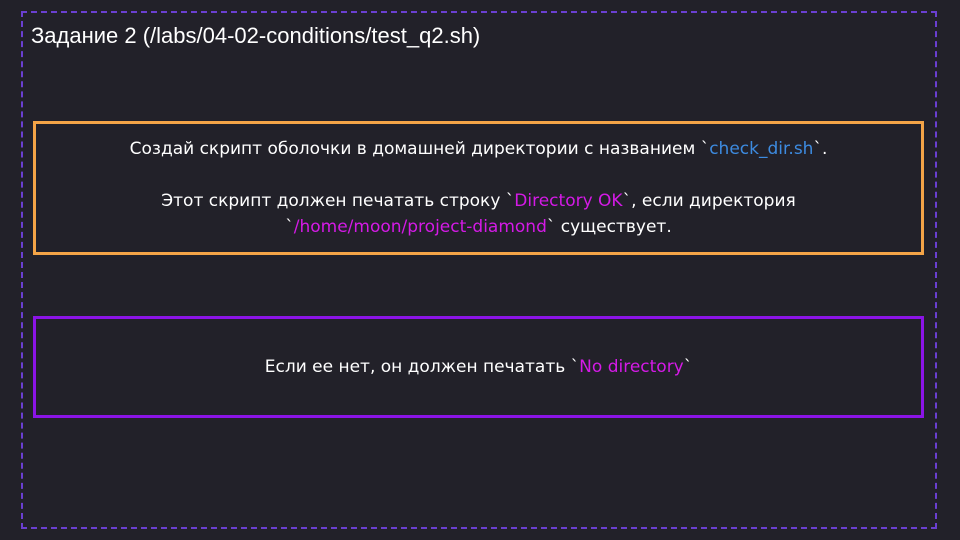 The height and width of the screenshot is (540, 960). What do you see at coordinates (761, 149) in the screenshot?
I see `script-filename: check_dir.sh` at bounding box center [761, 149].